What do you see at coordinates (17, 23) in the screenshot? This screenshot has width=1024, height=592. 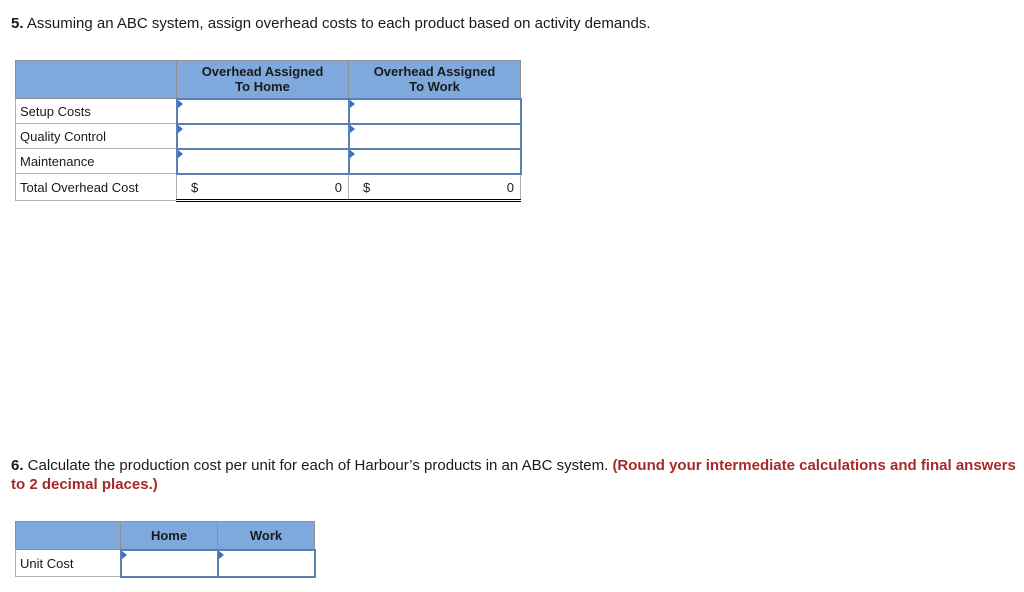 I see `question-5-number: 5.` at bounding box center [17, 23].